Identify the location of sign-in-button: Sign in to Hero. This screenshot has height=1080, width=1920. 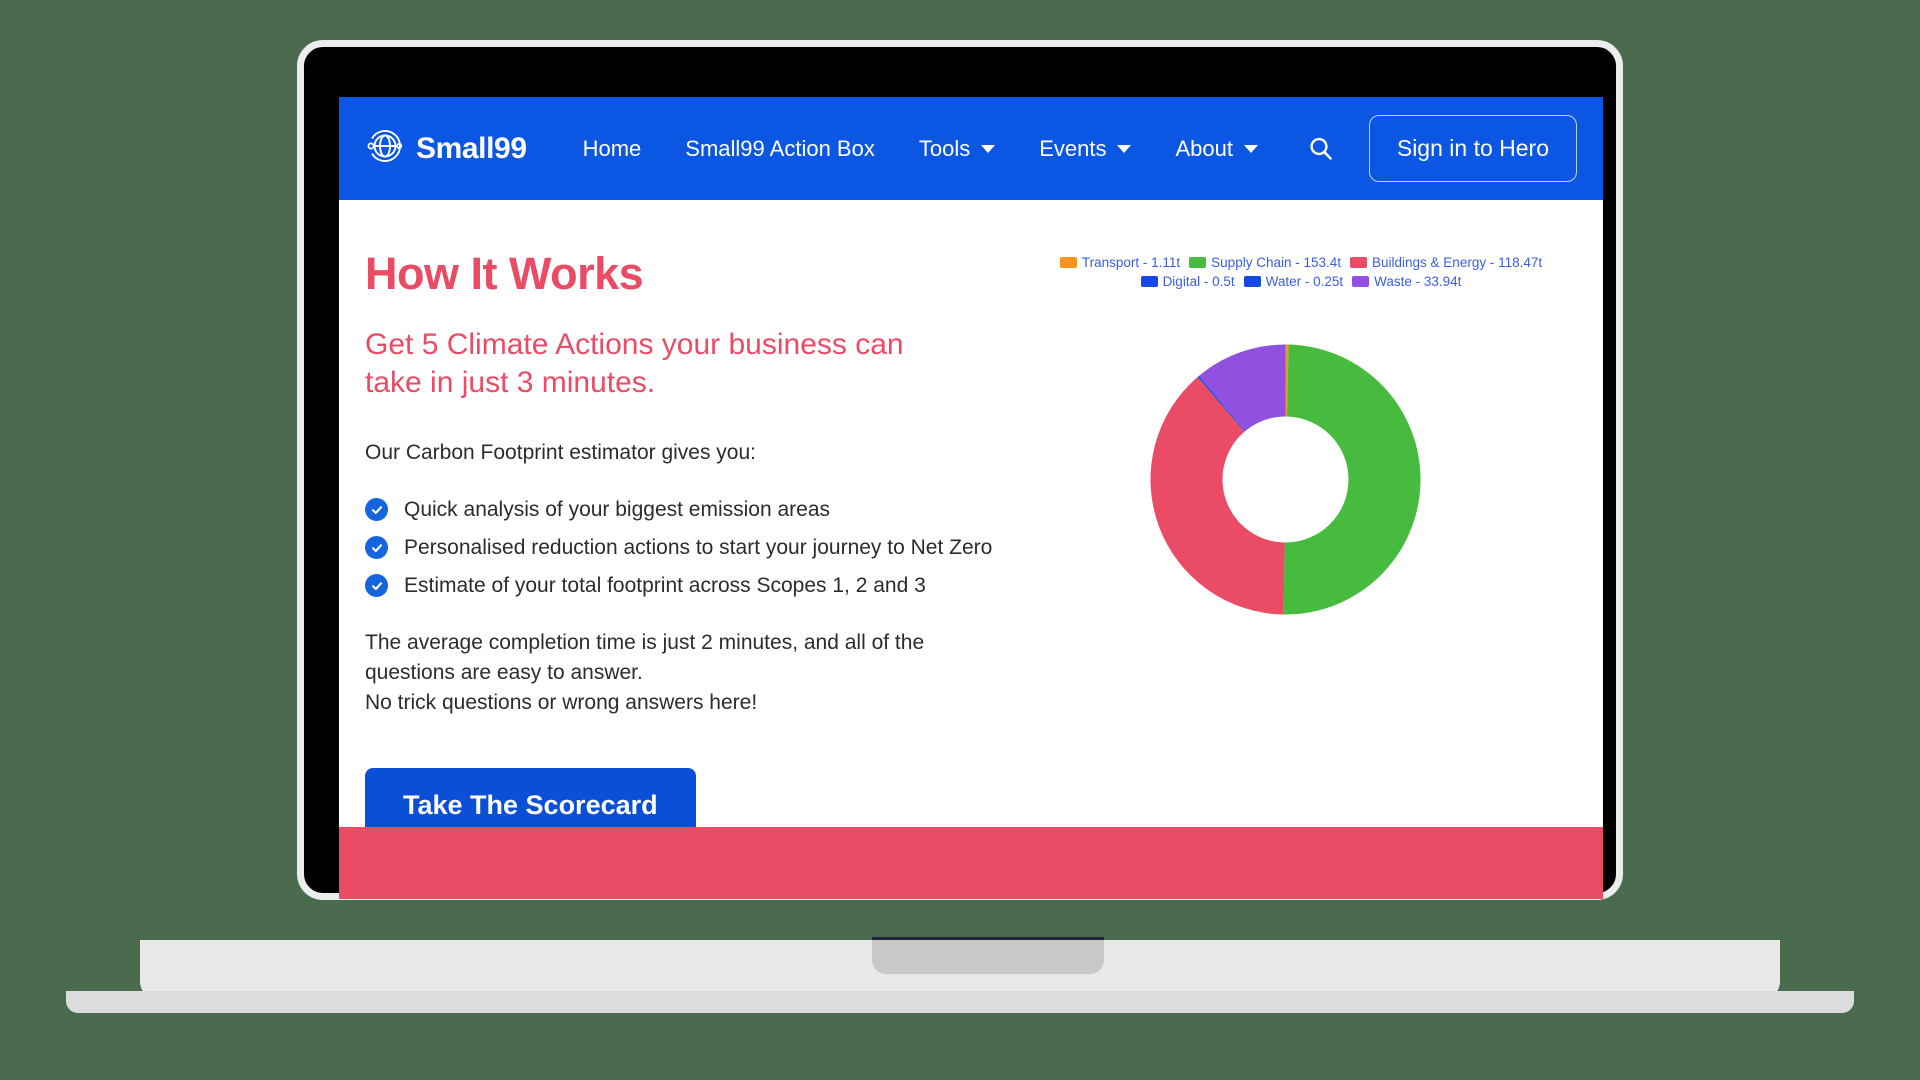
(1472, 148).